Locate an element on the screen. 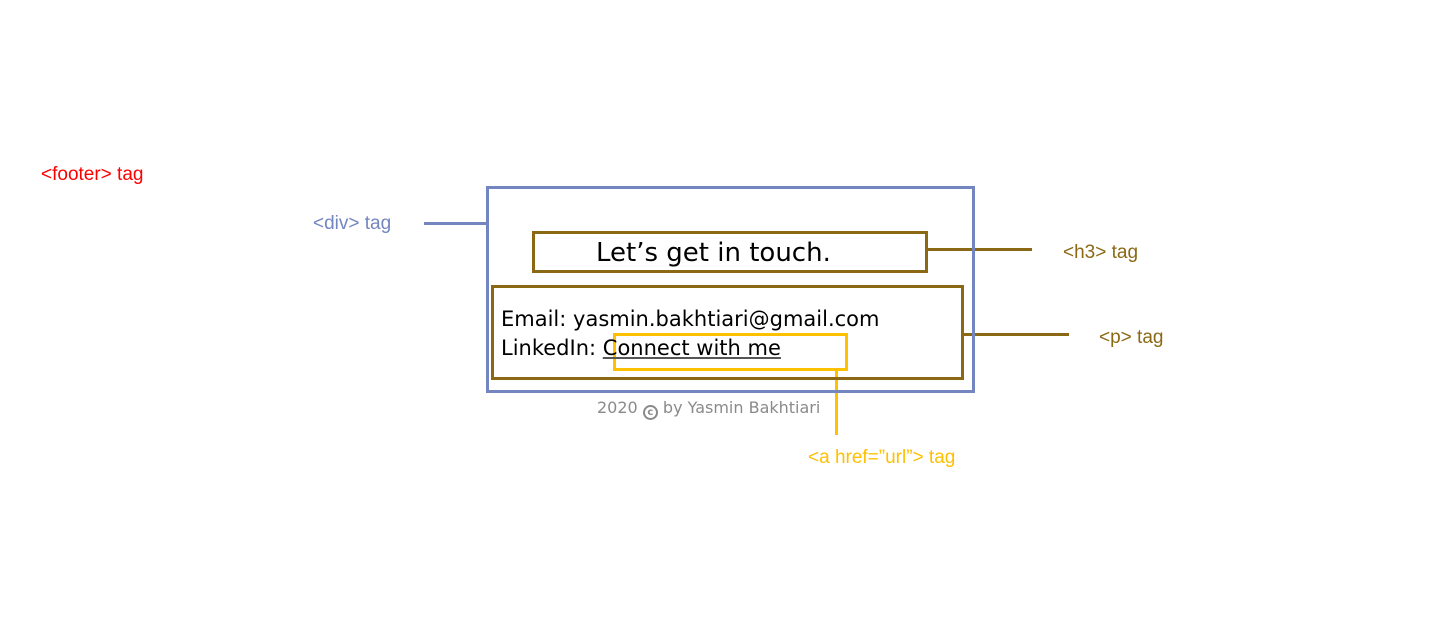  email-line: Email: yasmin.bakhtiari@gmail.com is located at coordinates (690, 319).